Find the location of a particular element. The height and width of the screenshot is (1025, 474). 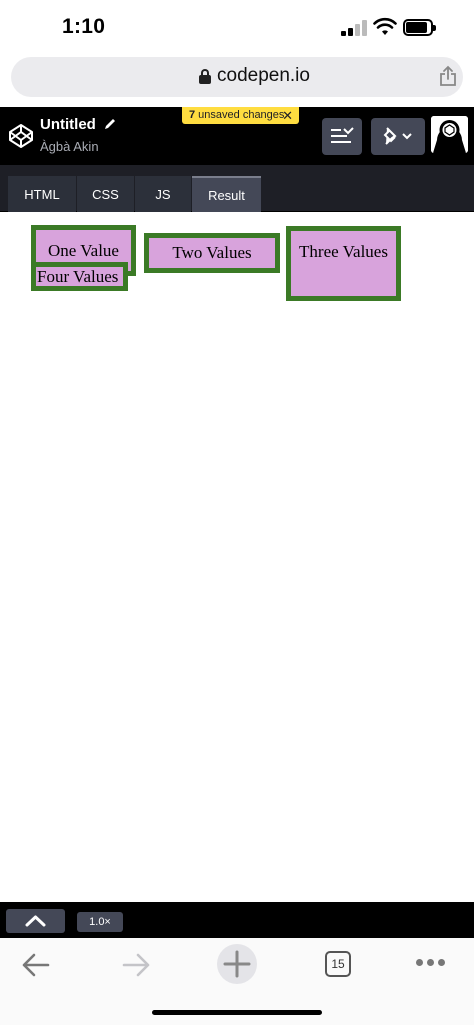

pencil-icon is located at coordinates (110, 124).